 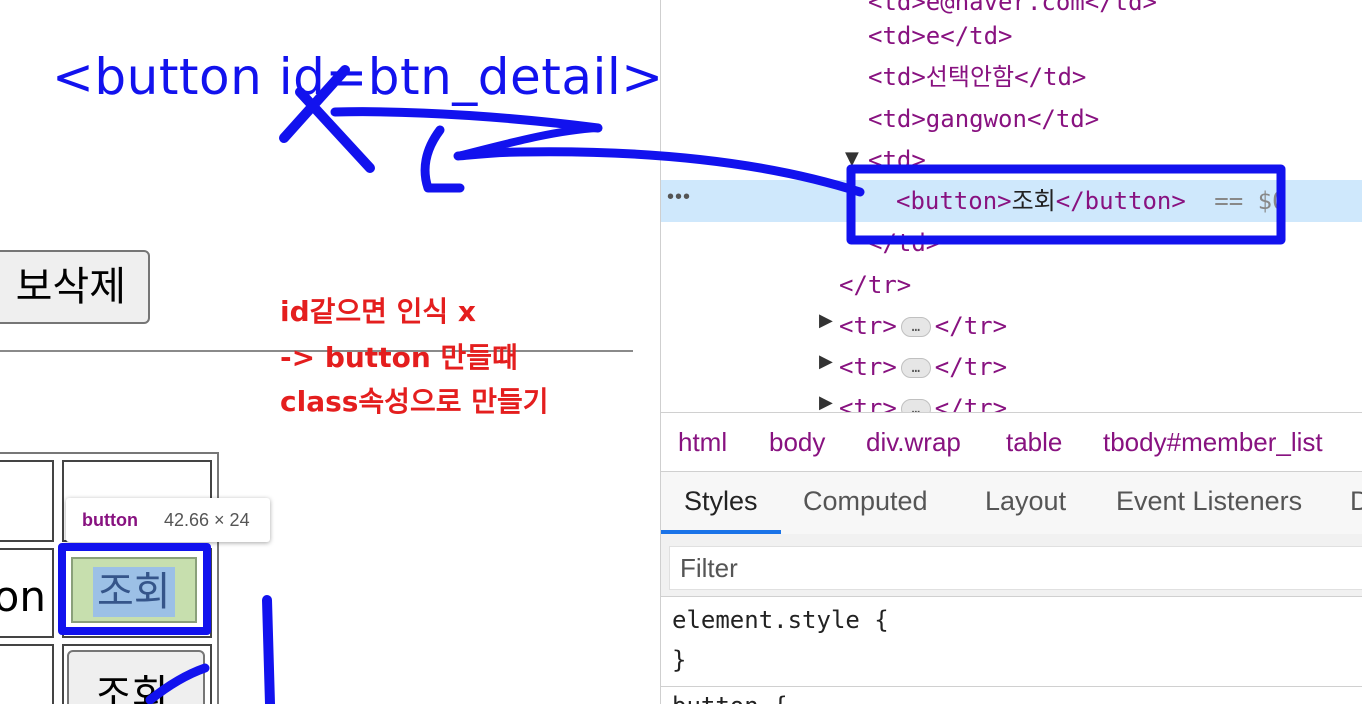 What do you see at coordinates (940, 36) in the screenshot?
I see `dom-line: <td>e</td>` at bounding box center [940, 36].